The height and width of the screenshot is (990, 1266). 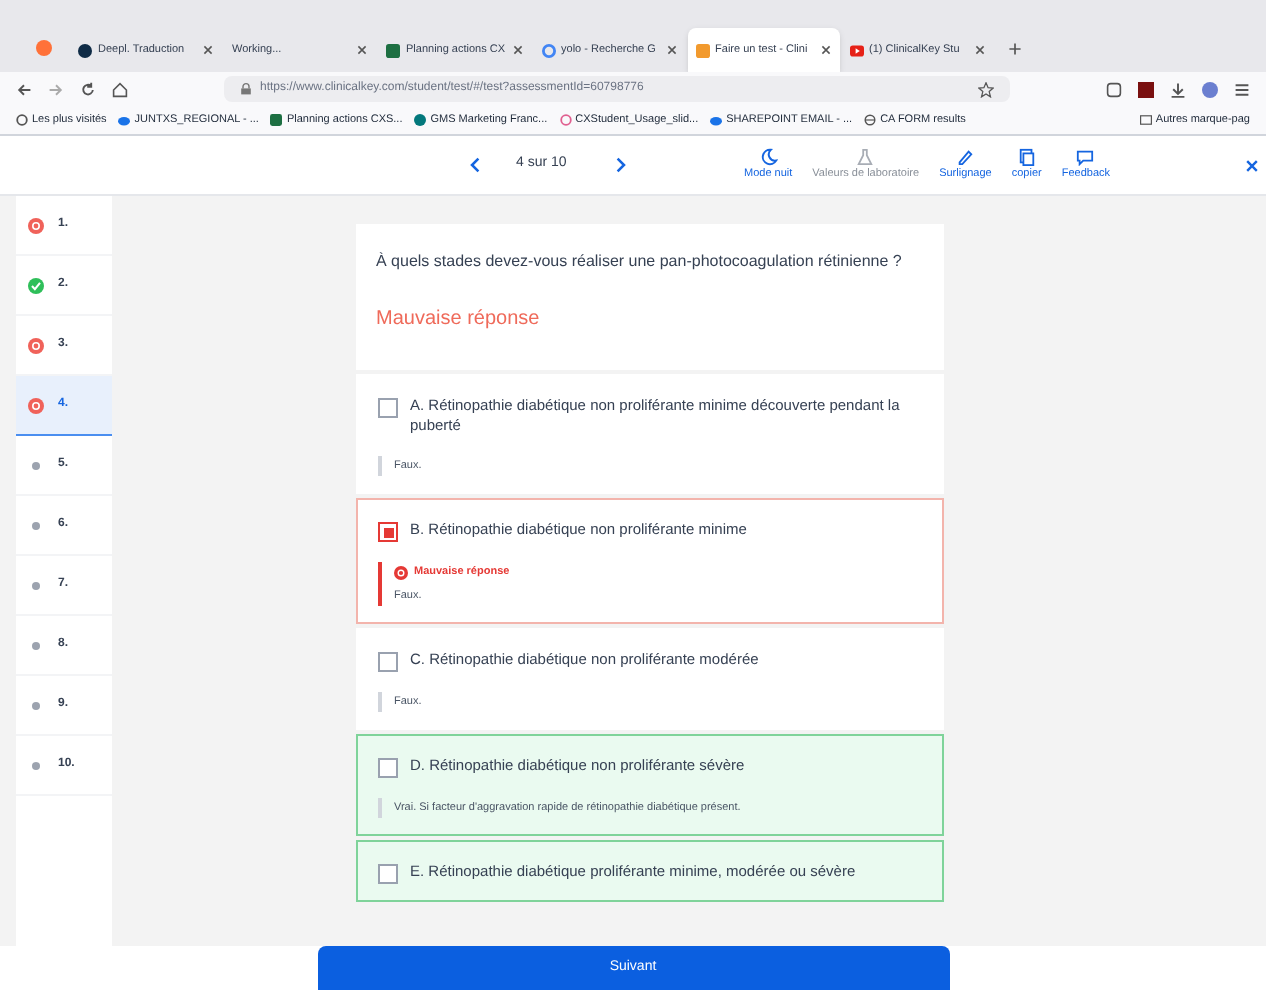 I want to click on flask-icon, so click(x=865, y=157).